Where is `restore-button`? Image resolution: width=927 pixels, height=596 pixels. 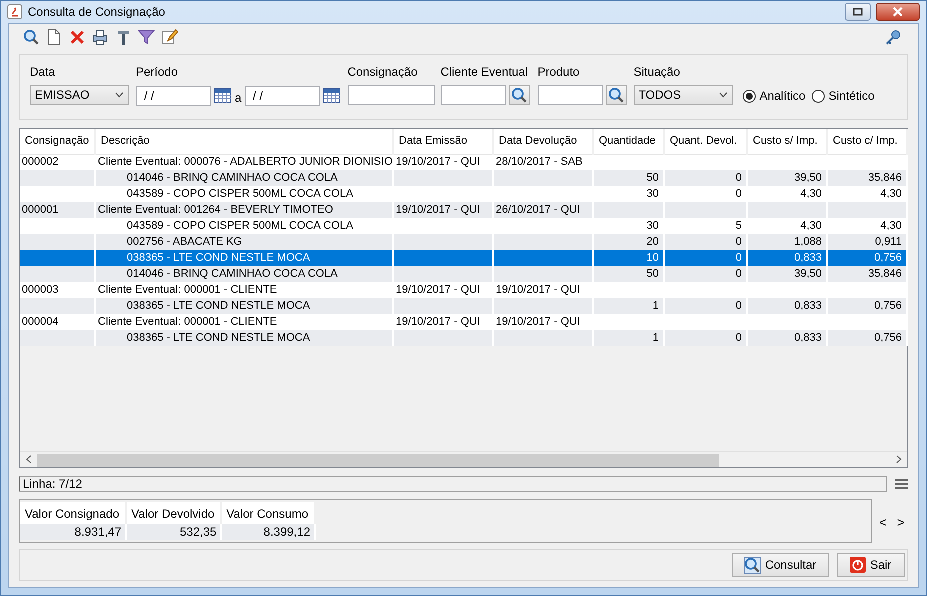
restore-button is located at coordinates (858, 12).